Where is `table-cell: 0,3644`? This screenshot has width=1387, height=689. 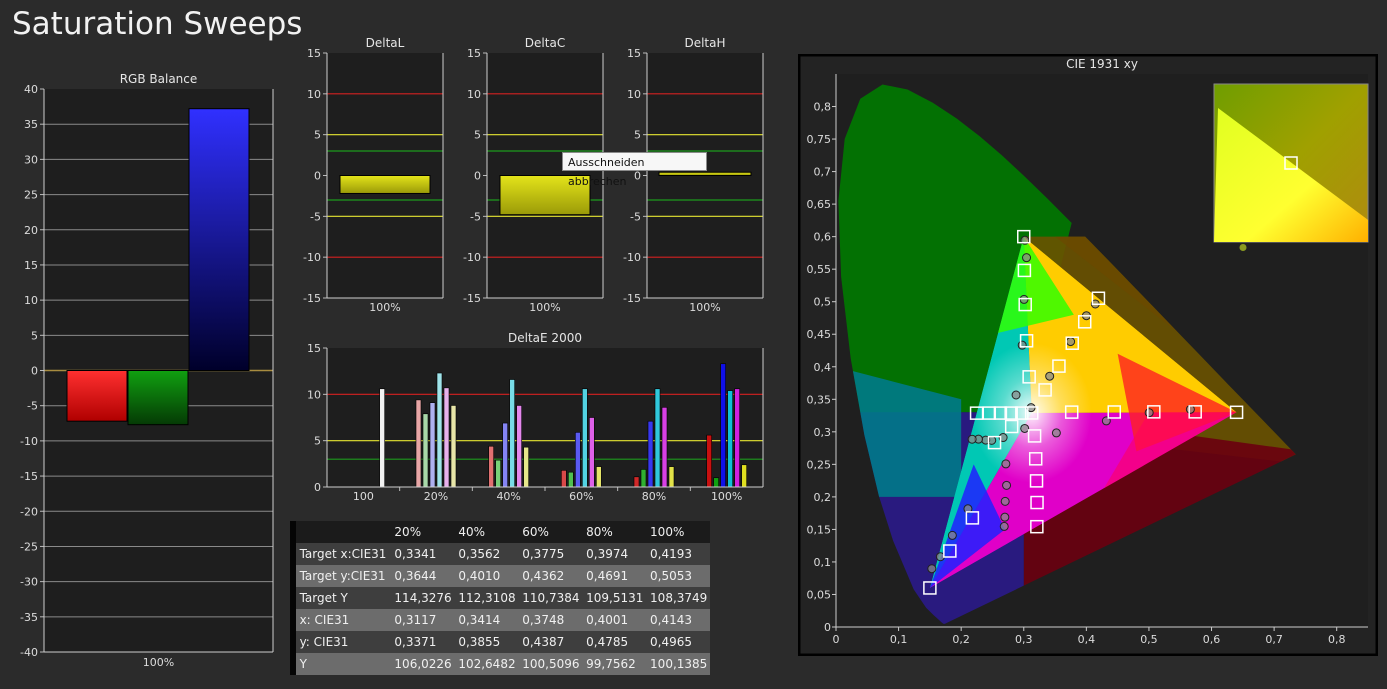
table-cell: 0,3644 is located at coordinates (422, 576).